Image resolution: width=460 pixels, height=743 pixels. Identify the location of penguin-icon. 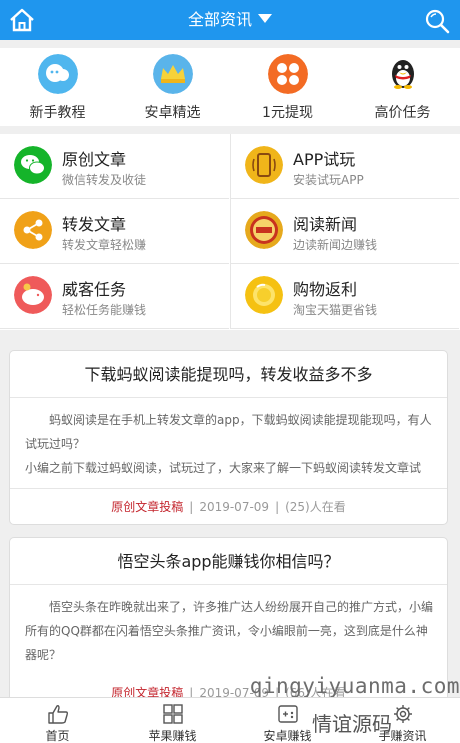
(402, 74).